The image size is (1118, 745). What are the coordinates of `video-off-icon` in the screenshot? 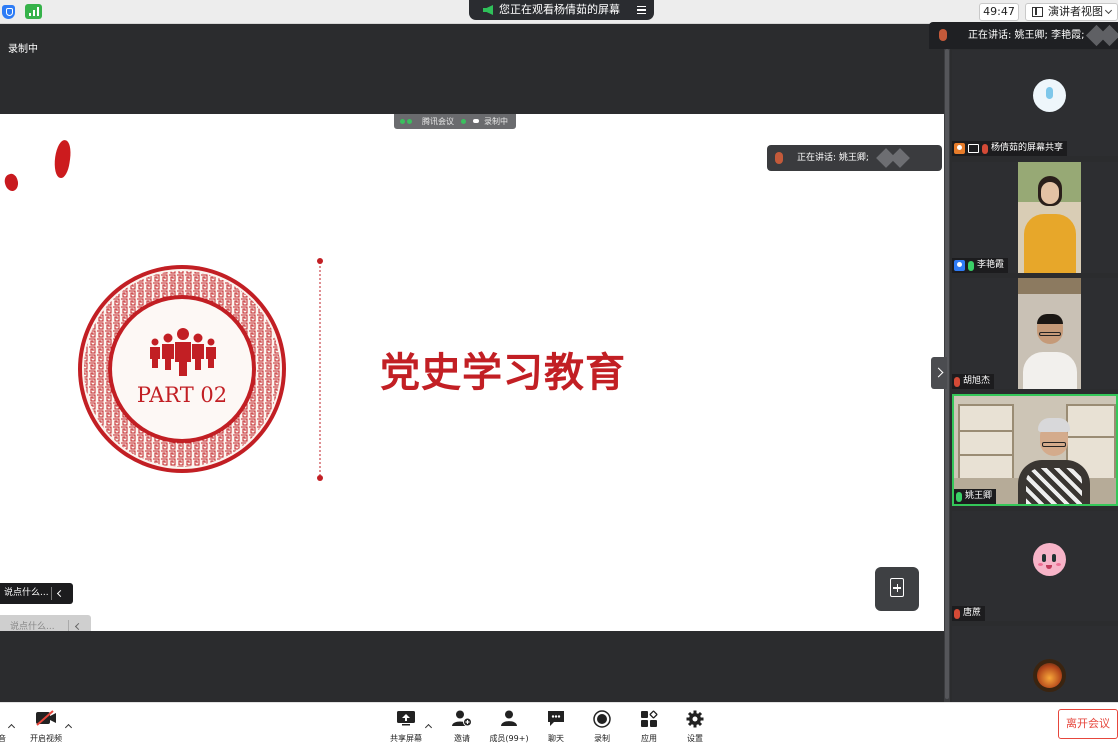 It's located at (46, 718).